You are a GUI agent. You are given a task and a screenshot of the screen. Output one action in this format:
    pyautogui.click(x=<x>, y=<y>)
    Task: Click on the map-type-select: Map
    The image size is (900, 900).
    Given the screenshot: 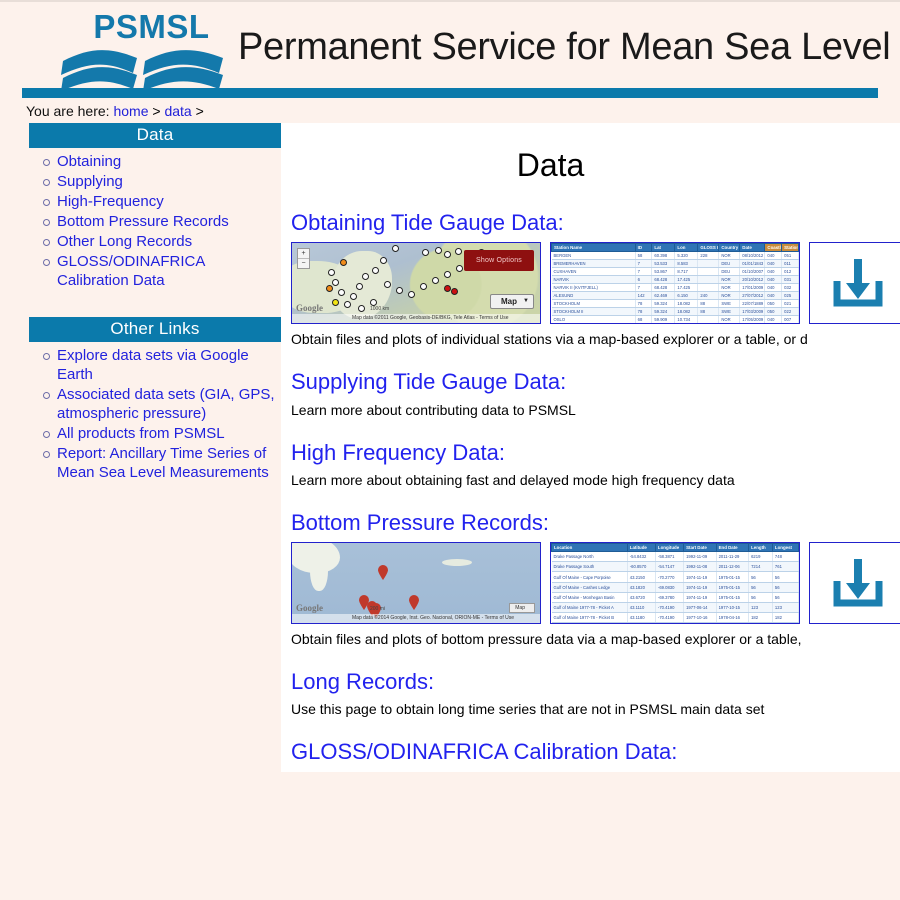 What is the action you would take?
    pyautogui.click(x=522, y=608)
    